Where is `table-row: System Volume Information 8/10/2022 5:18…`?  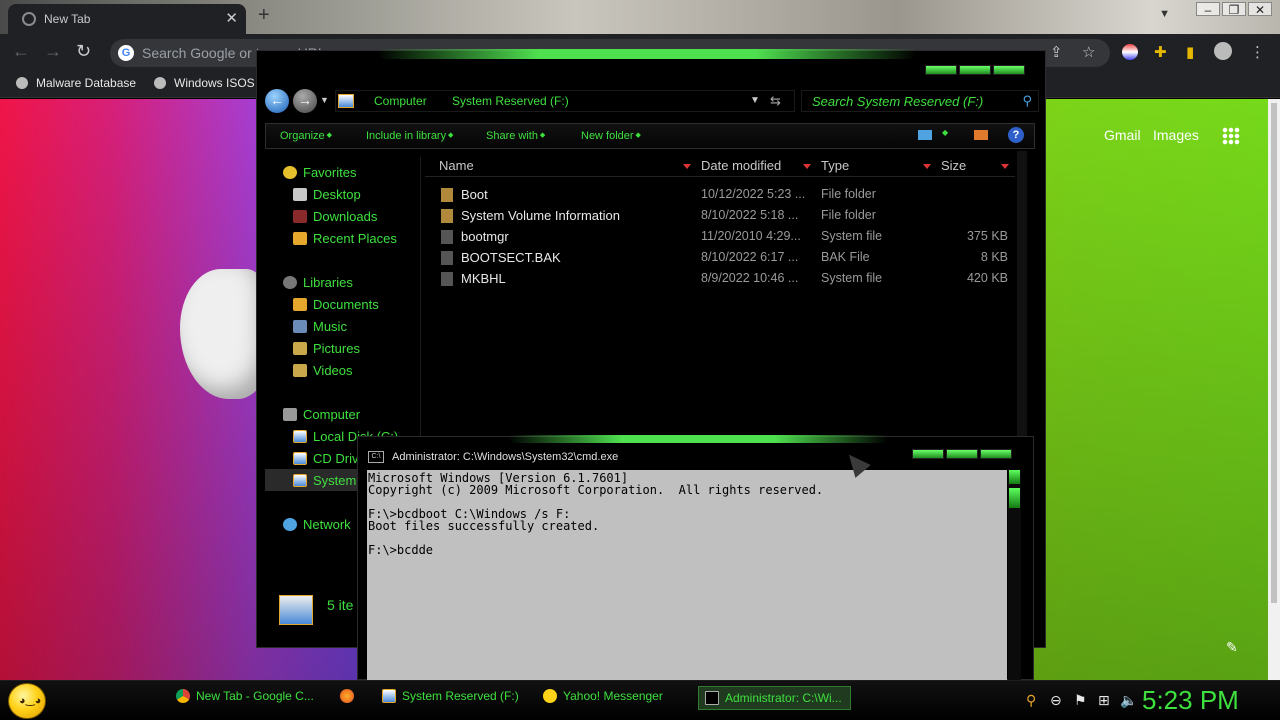 table-row: System Volume Information 8/10/2022 5:18… is located at coordinates (725, 216).